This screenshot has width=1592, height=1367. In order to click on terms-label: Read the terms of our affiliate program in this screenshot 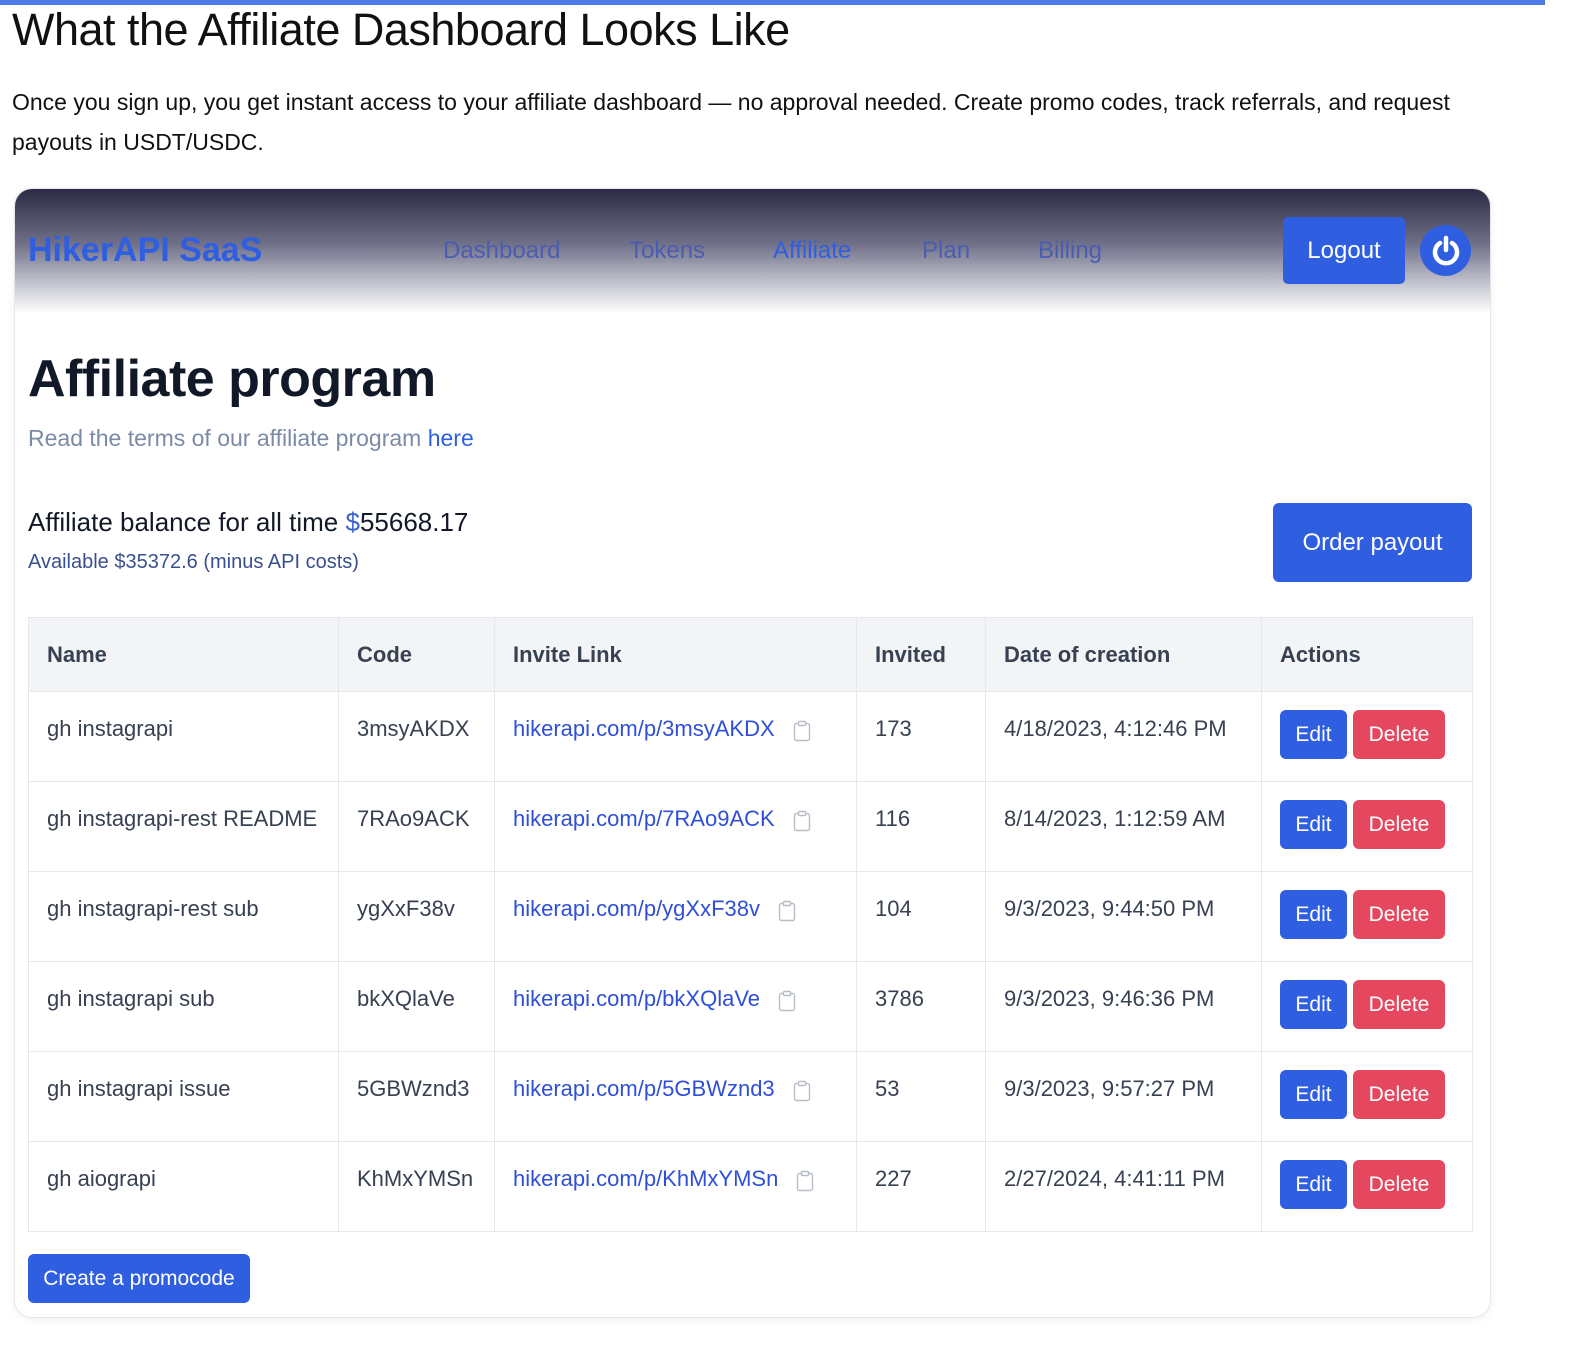, I will do `click(225, 438)`.